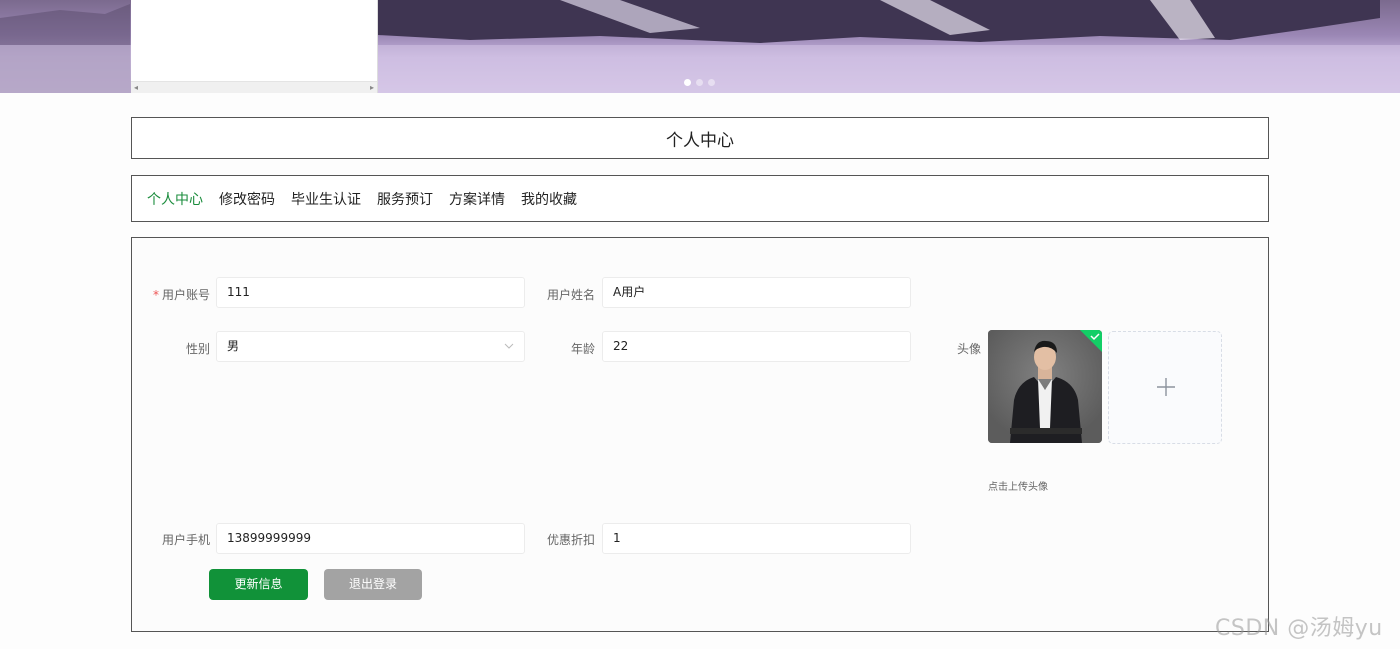 Image resolution: width=1400 pixels, height=649 pixels. What do you see at coordinates (247, 199) in the screenshot?
I see `tab-change-password: 修改密码` at bounding box center [247, 199].